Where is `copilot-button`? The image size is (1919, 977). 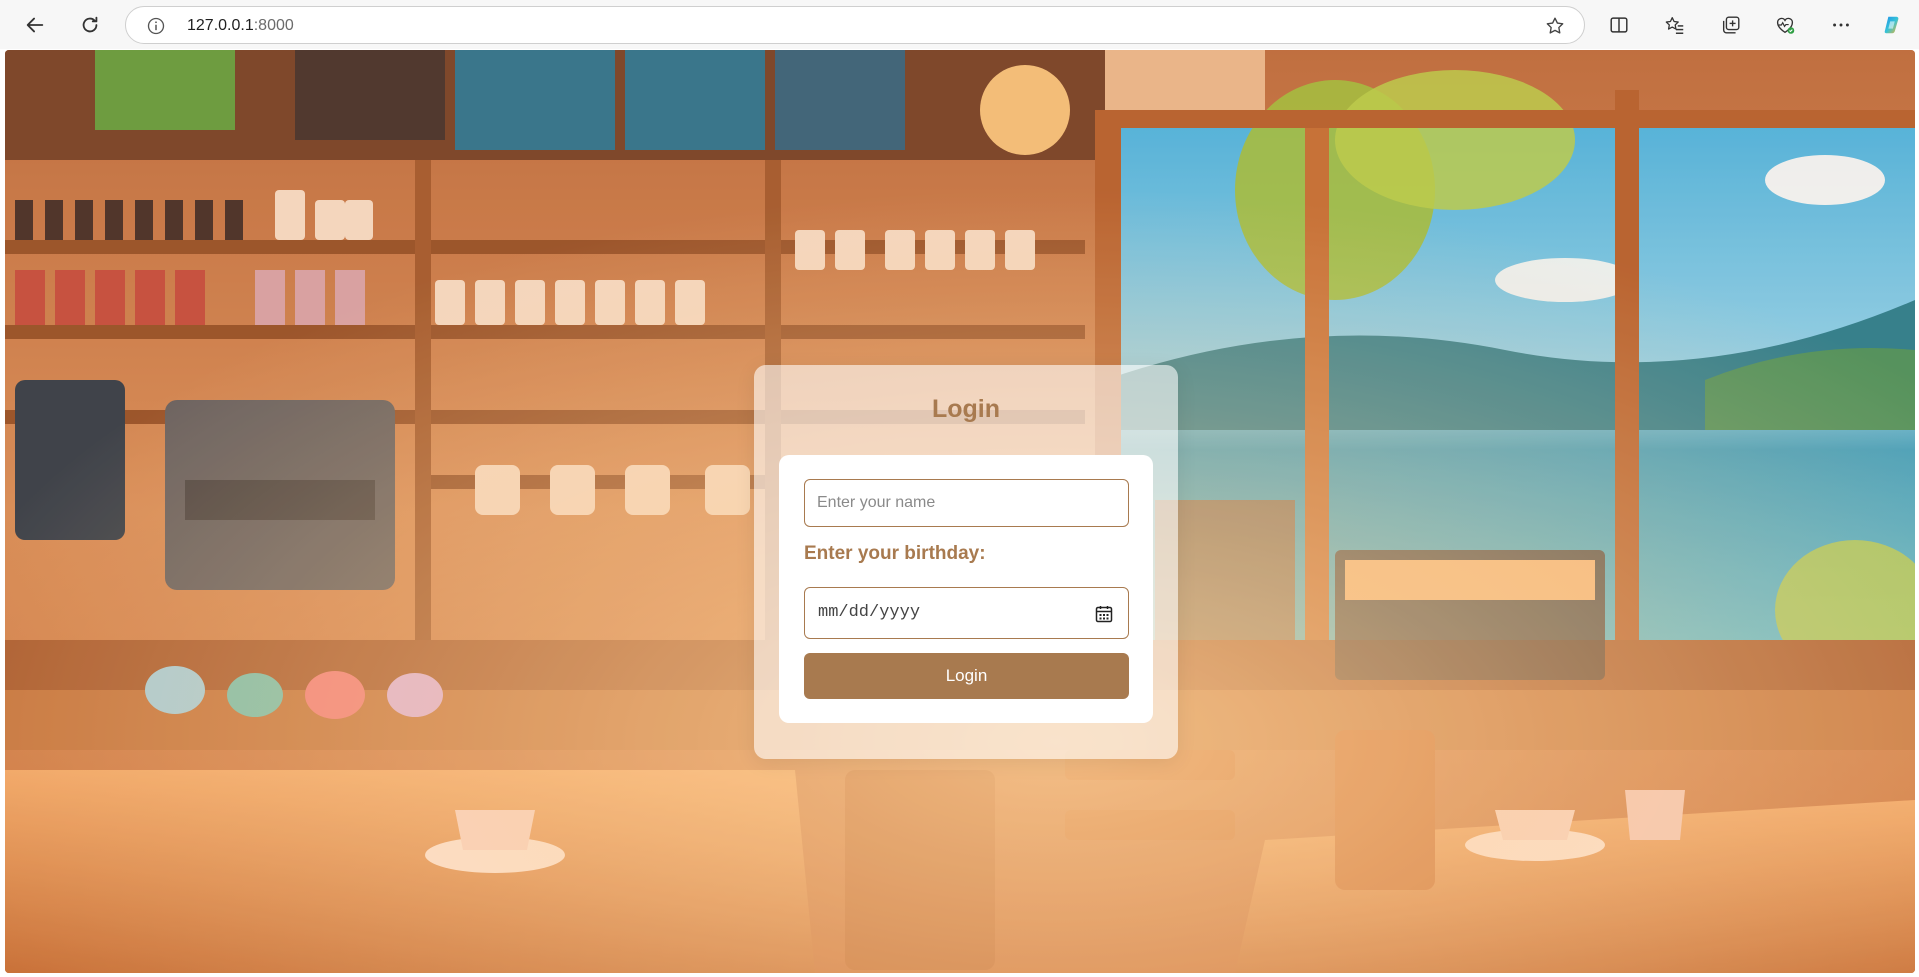 copilot-button is located at coordinates (1892, 25).